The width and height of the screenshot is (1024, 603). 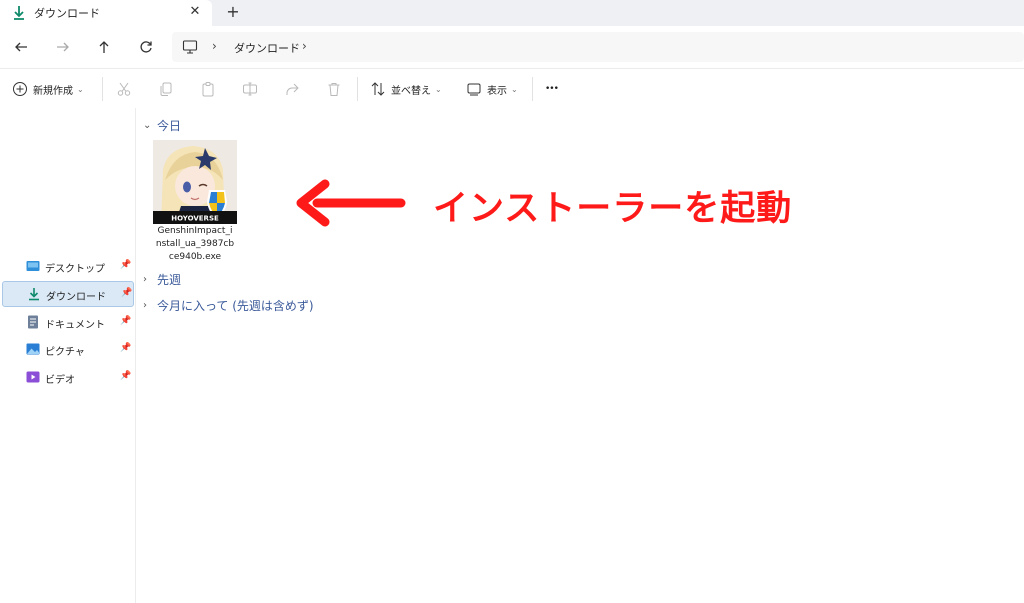 I want to click on group-header-last-week: › 先週, so click(x=162, y=279).